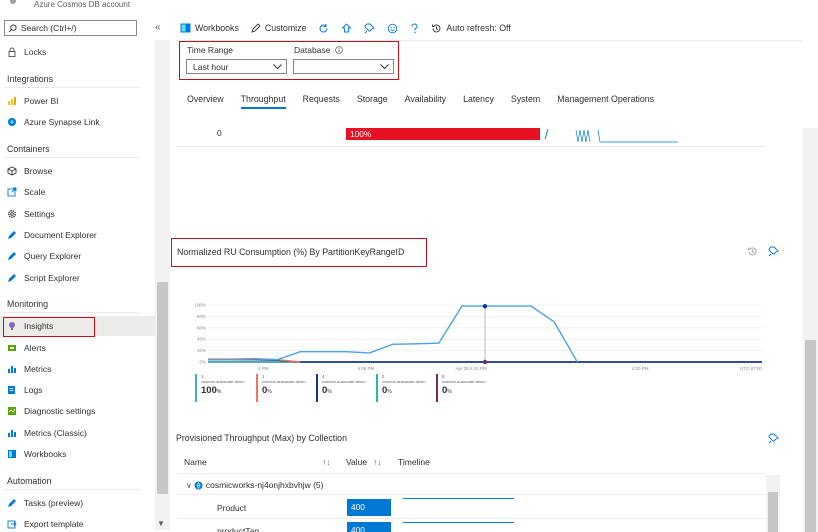  What do you see at coordinates (77, 122) in the screenshot?
I see `sidebar-item-synapse: Azure Synapse Link` at bounding box center [77, 122].